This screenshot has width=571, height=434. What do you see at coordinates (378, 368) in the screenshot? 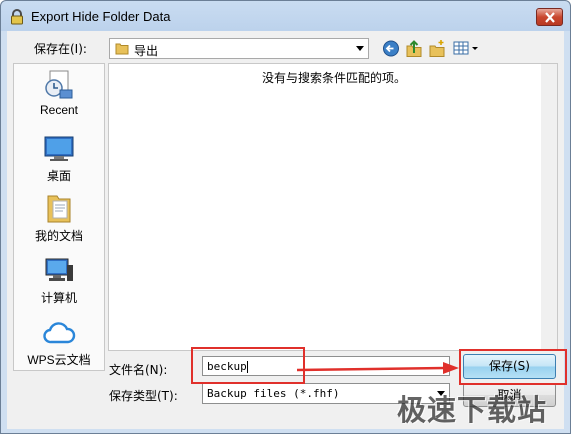
I see `arrow-annotation` at bounding box center [378, 368].